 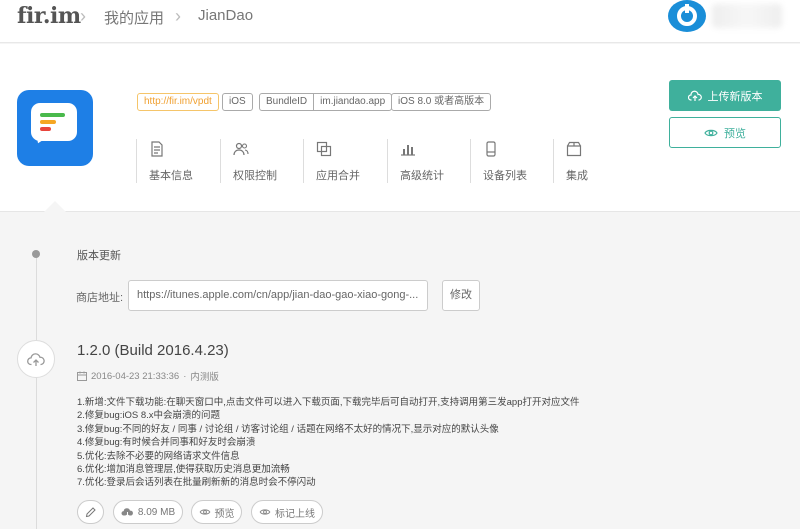 I want to click on edit-button: 修改, so click(x=461, y=295).